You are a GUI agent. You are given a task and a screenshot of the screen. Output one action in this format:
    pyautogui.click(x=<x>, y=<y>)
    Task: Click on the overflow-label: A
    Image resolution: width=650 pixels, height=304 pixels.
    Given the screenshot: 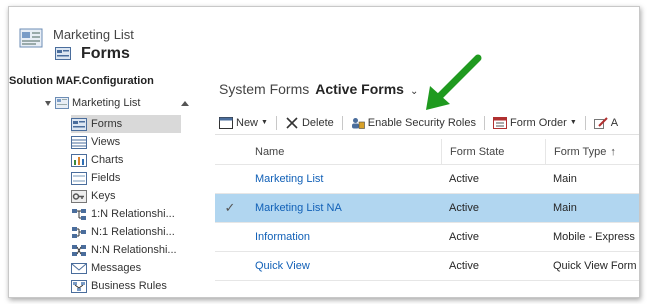 What is the action you would take?
    pyautogui.click(x=614, y=122)
    